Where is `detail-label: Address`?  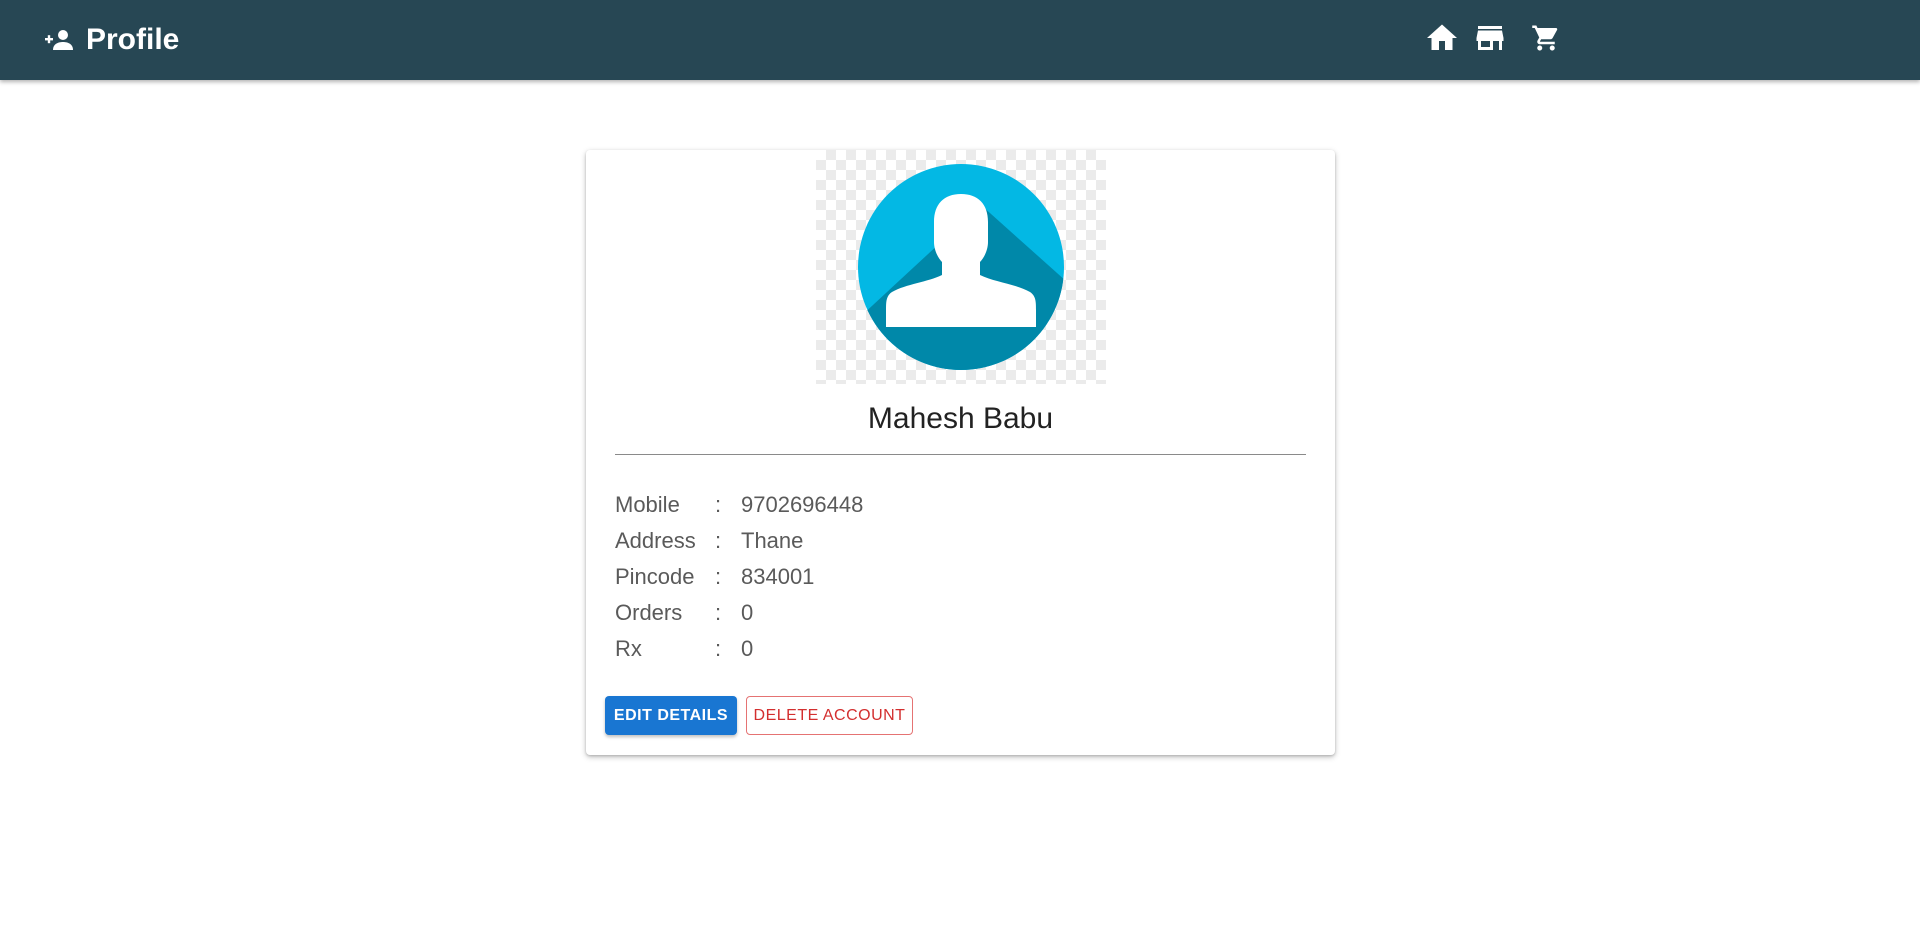 detail-label: Address is located at coordinates (655, 540).